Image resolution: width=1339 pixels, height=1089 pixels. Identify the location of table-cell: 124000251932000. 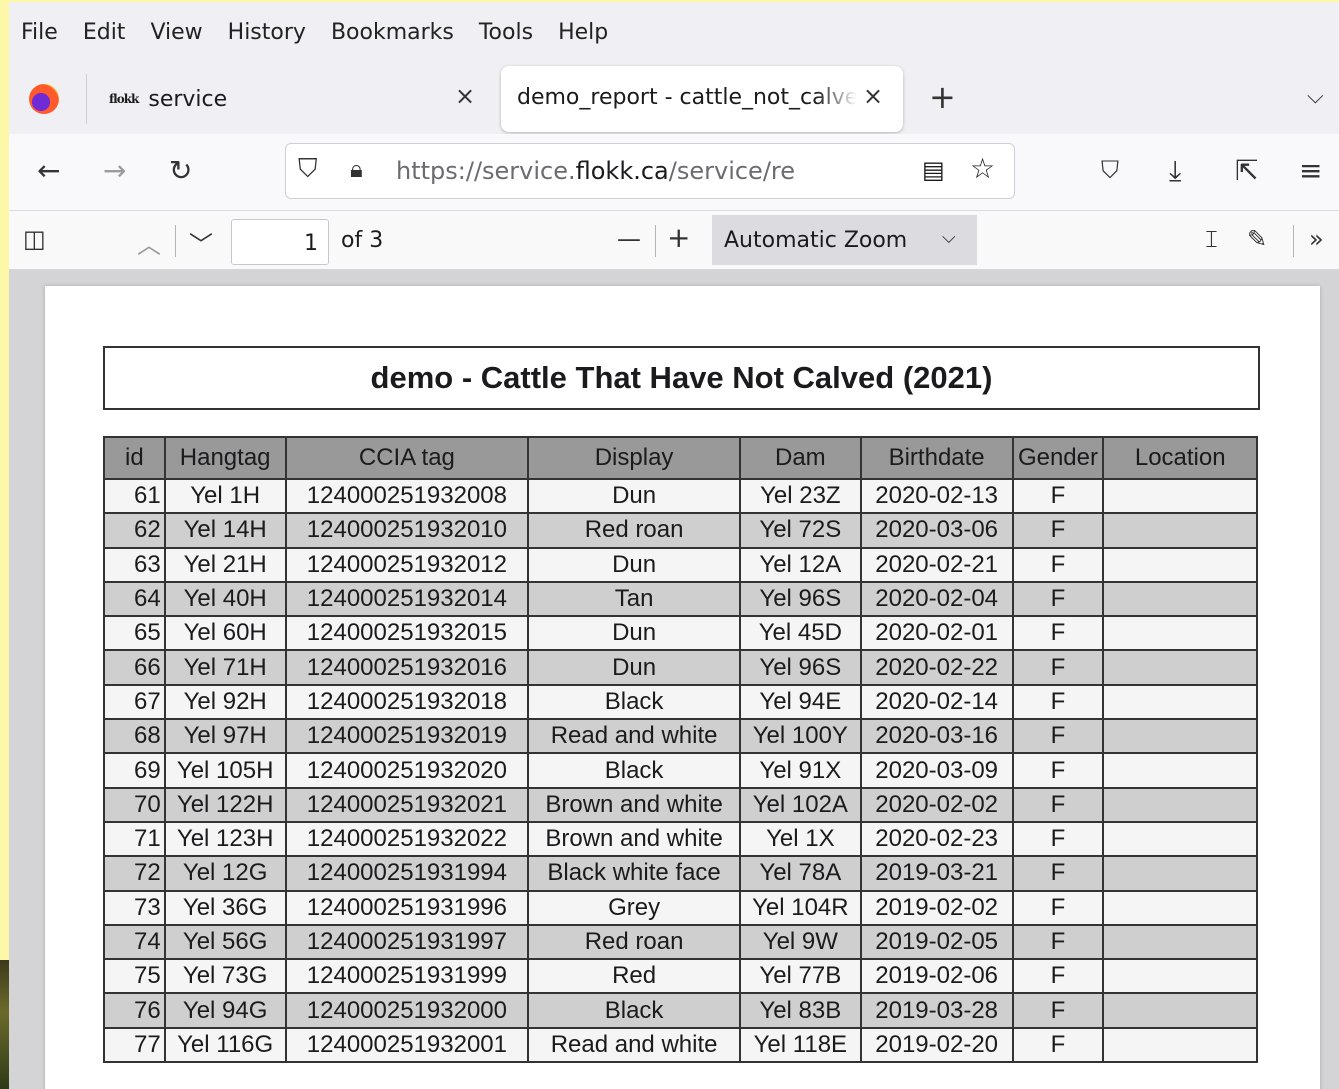
(407, 1010).